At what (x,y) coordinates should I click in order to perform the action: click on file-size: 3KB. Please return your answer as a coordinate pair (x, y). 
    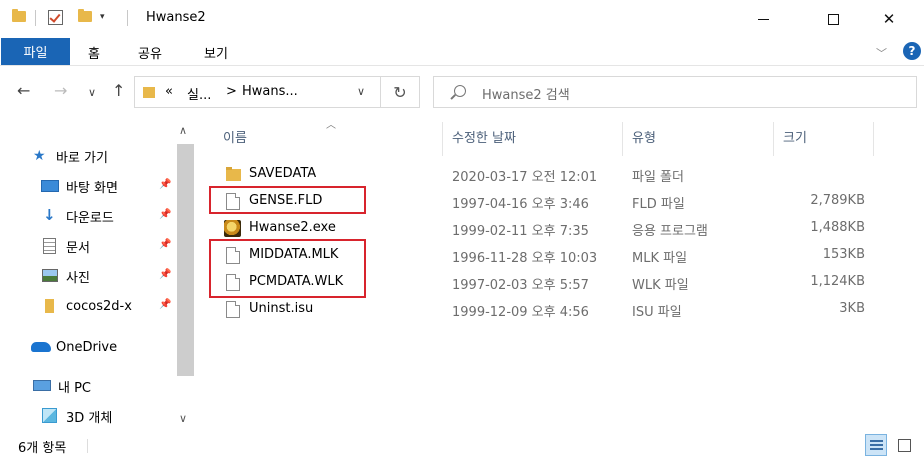
    Looking at the image, I should click on (852, 308).